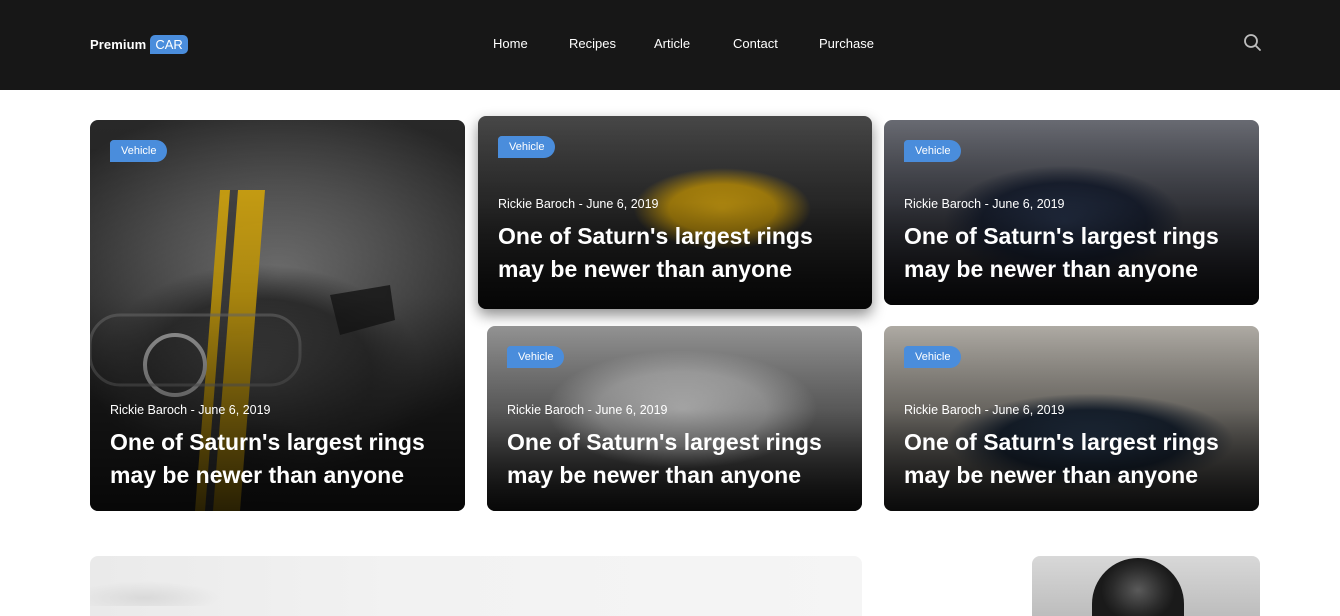  Describe the element at coordinates (476, 586) in the screenshot. I see `post-card-image` at that location.